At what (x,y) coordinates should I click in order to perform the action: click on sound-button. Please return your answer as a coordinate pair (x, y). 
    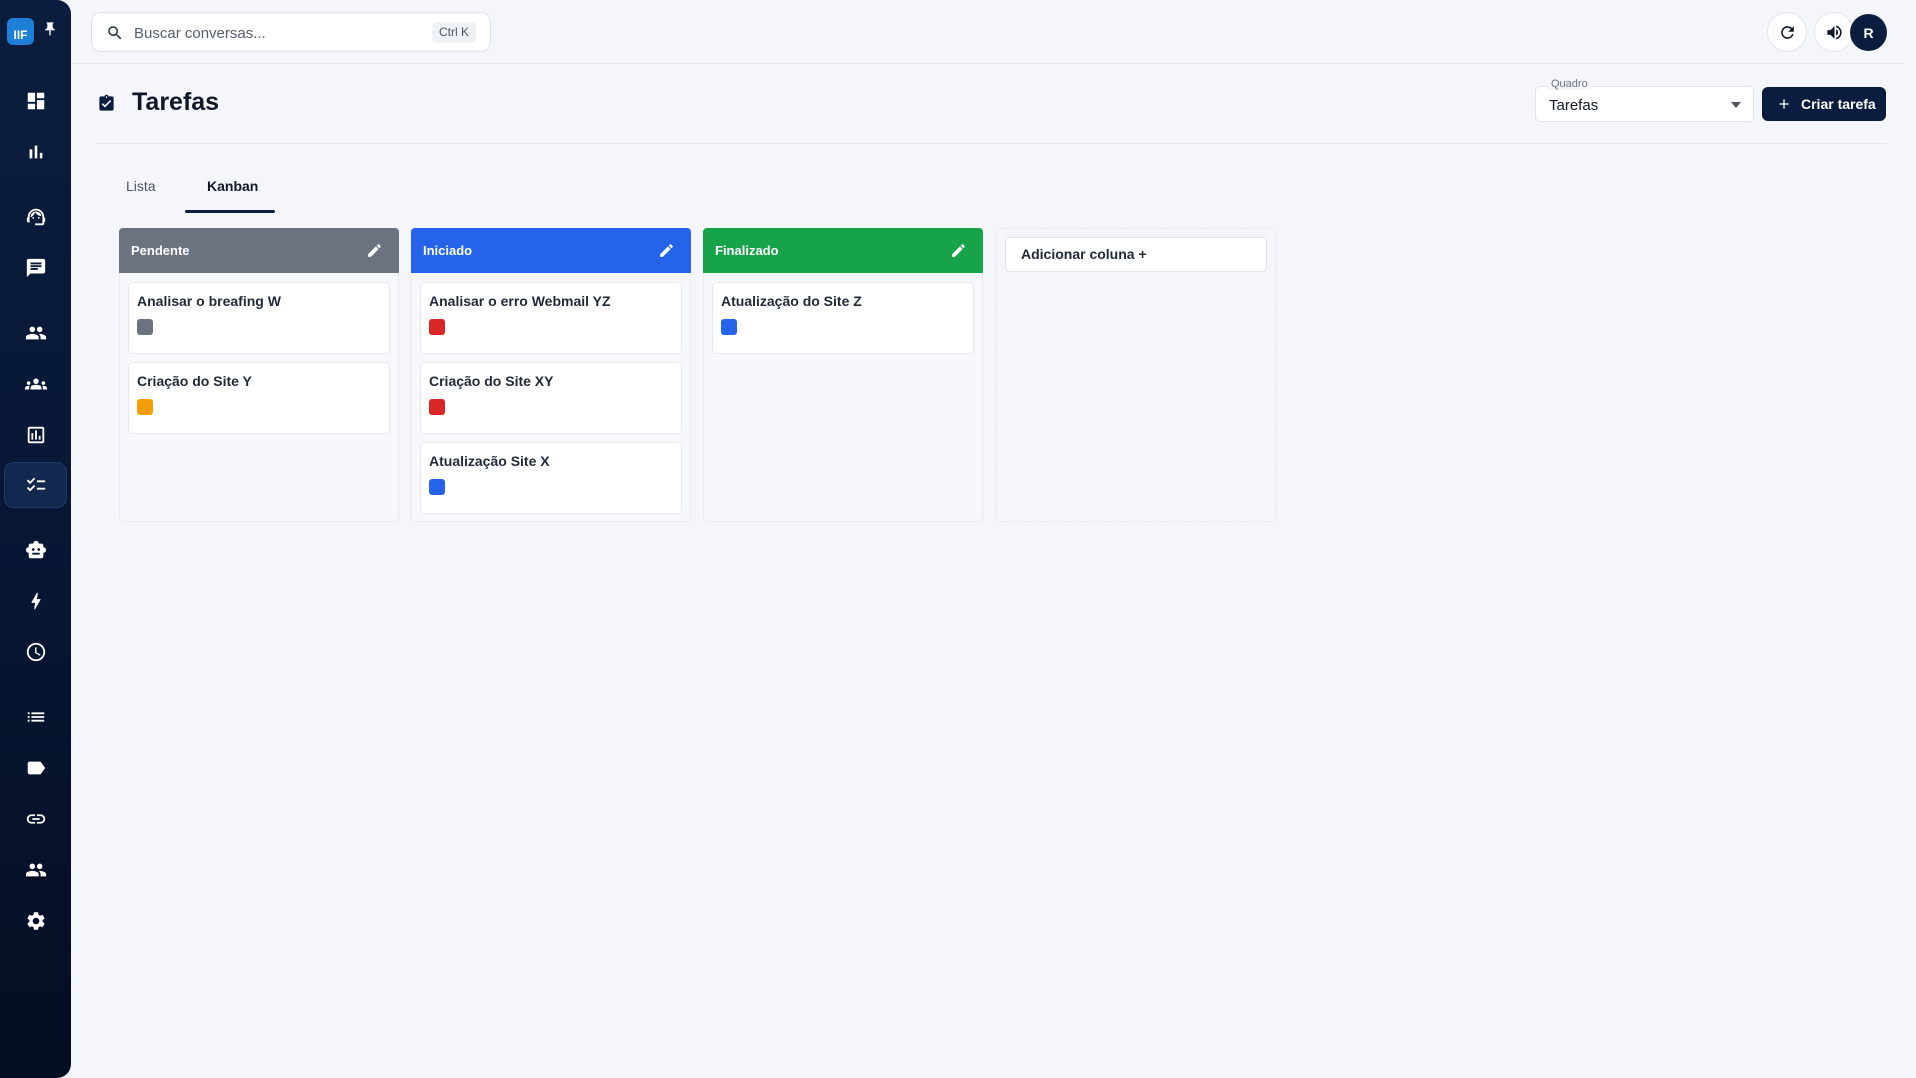
    Looking at the image, I should click on (1834, 32).